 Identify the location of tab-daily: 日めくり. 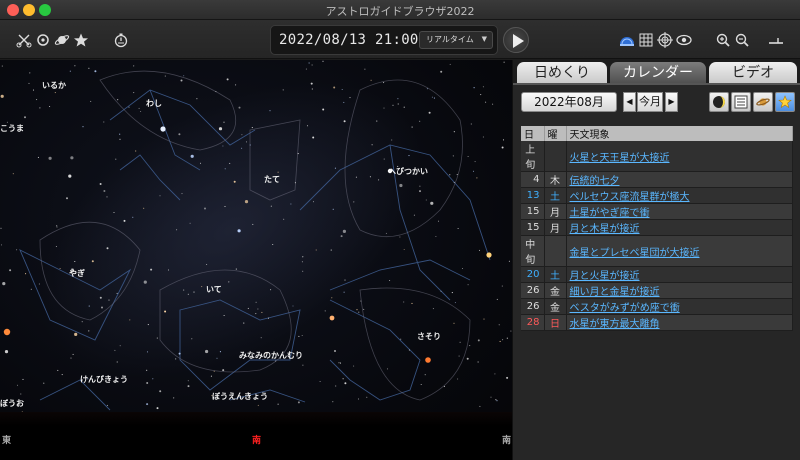
(562, 73).